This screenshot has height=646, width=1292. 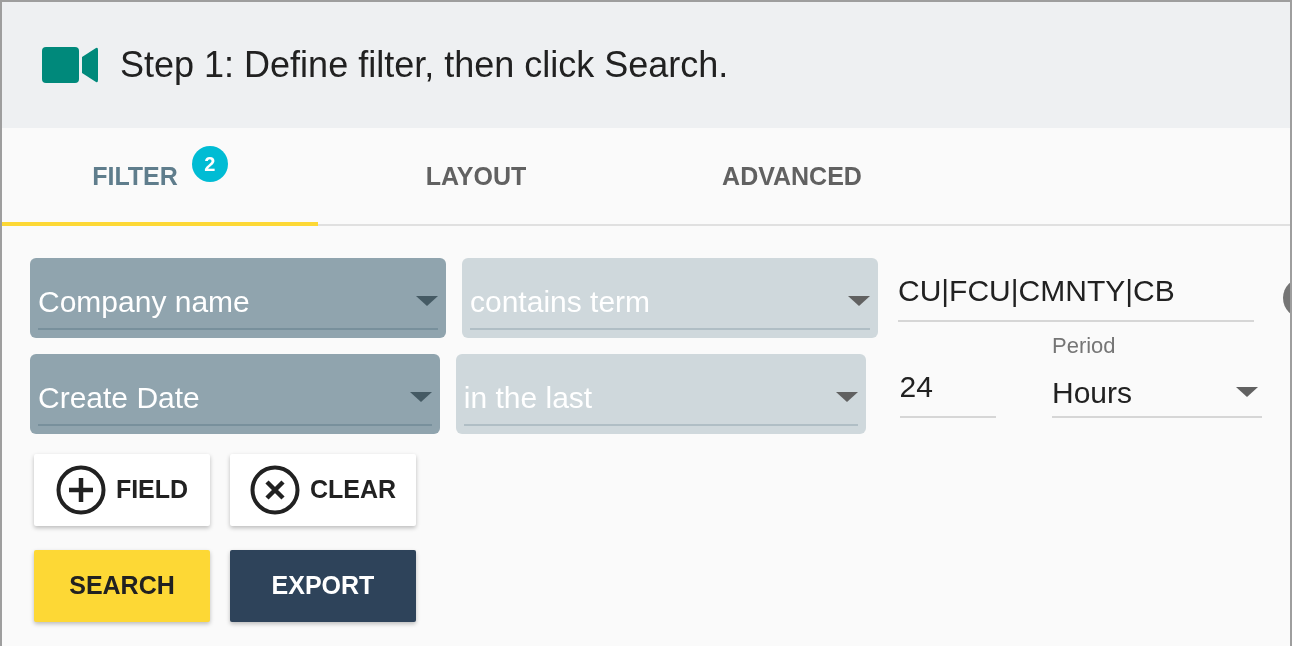 What do you see at coordinates (792, 177) in the screenshot?
I see `tab: ADVANCED` at bounding box center [792, 177].